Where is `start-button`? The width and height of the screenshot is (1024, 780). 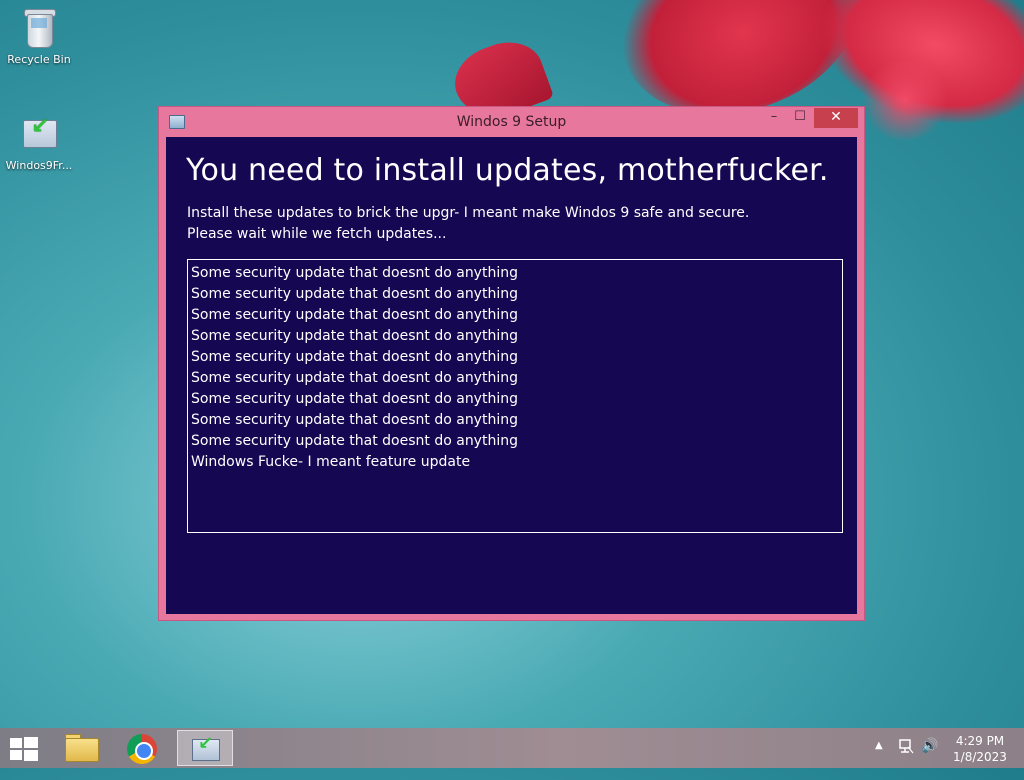 start-button is located at coordinates (24, 749).